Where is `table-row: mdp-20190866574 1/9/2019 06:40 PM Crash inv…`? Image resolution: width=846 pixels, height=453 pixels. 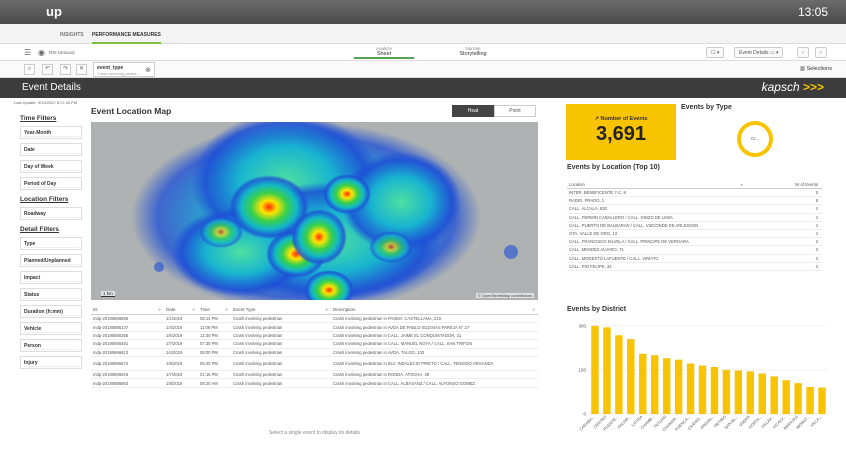 table-row: mdp-20190866574 1/9/2019 06:40 PM Crash inv… is located at coordinates (314, 364).